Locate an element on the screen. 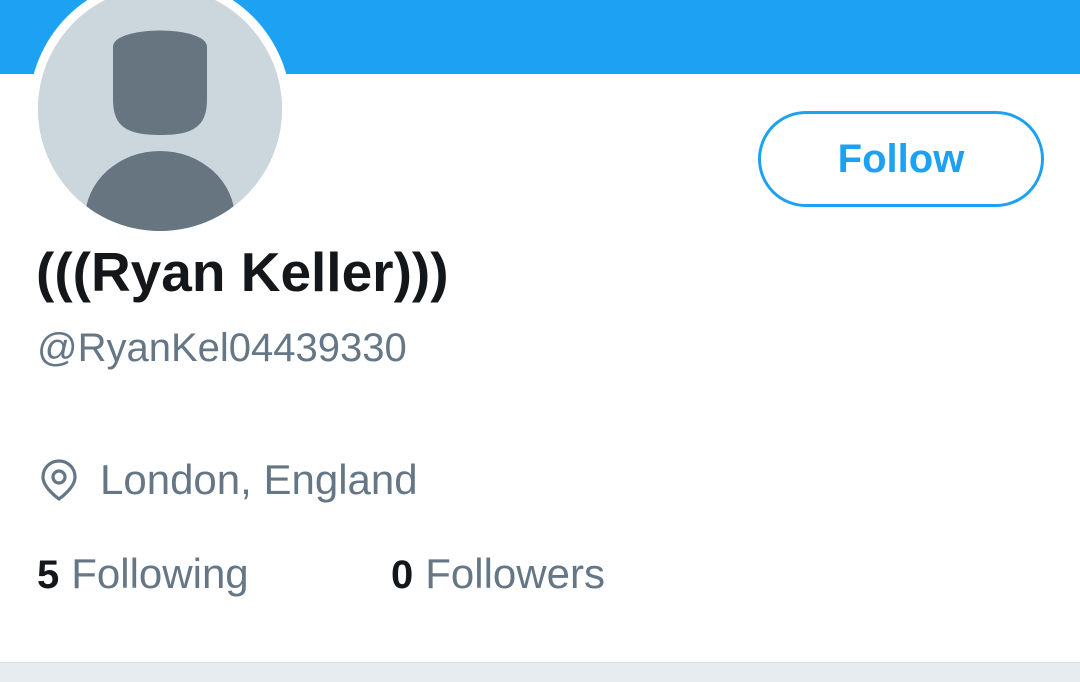  following-label: Following is located at coordinates (160, 573).